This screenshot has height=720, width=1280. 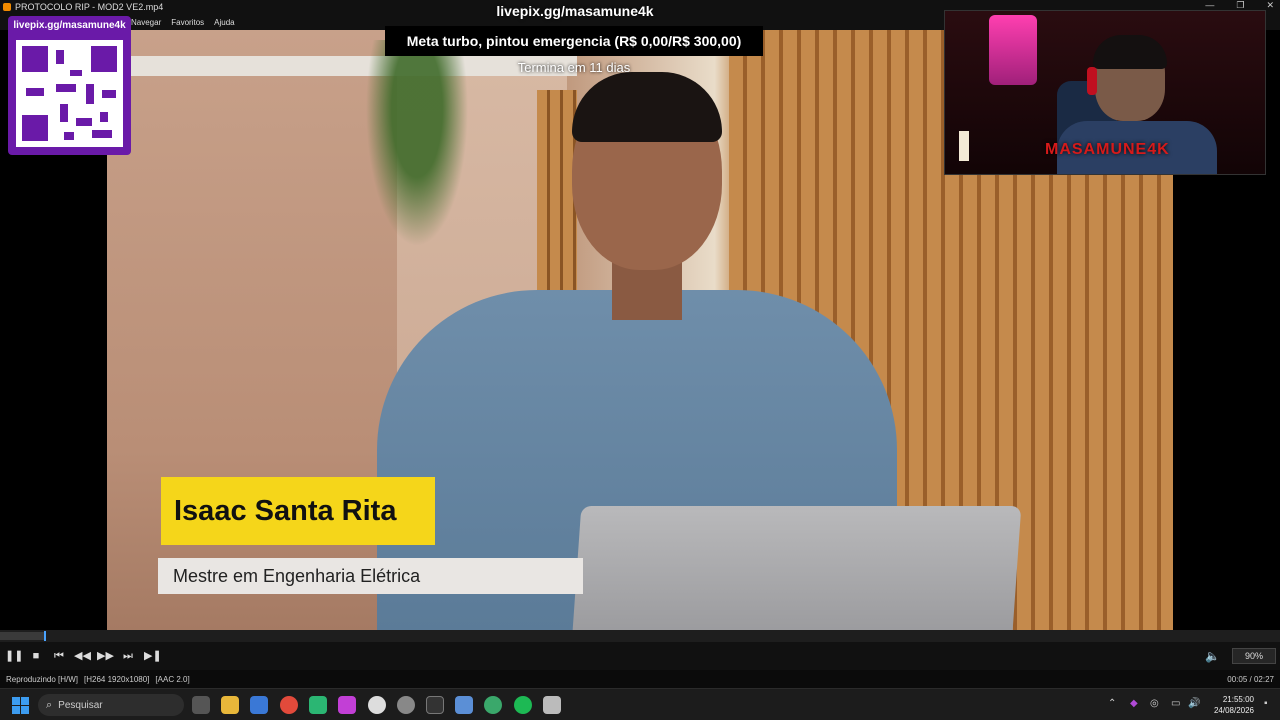 What do you see at coordinates (297, 575) in the screenshot?
I see `presenter-title: Mestre em Engenharia Elétrica` at bounding box center [297, 575].